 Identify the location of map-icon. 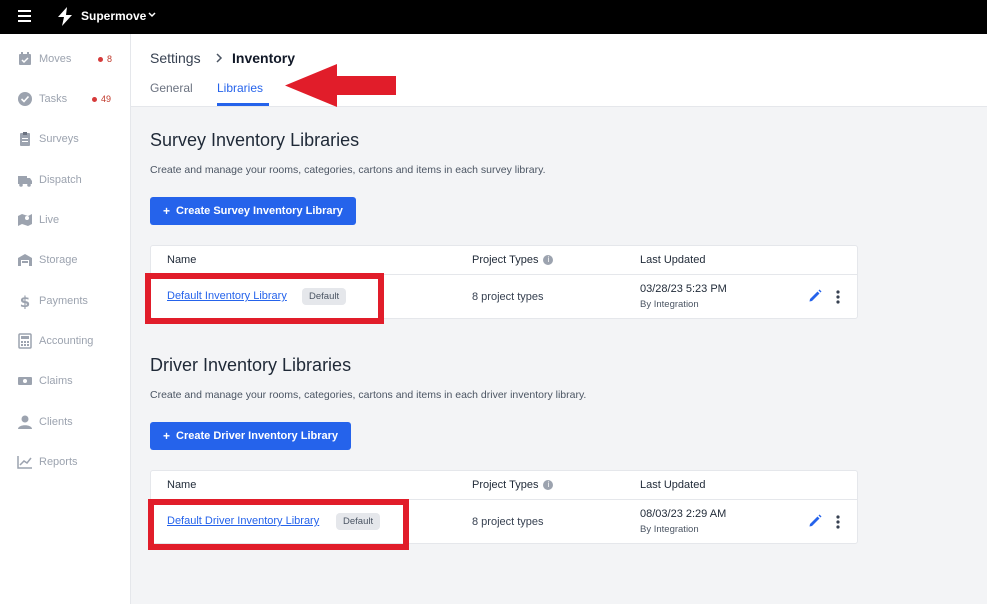
(25, 220).